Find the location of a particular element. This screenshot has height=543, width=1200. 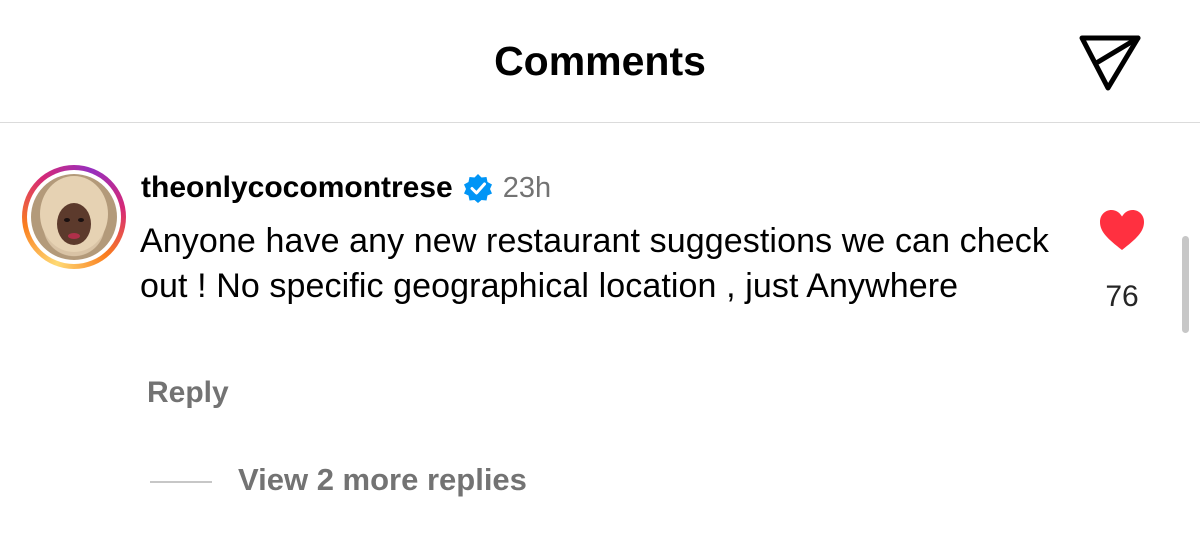

page-title: Comments is located at coordinates (600, 61).